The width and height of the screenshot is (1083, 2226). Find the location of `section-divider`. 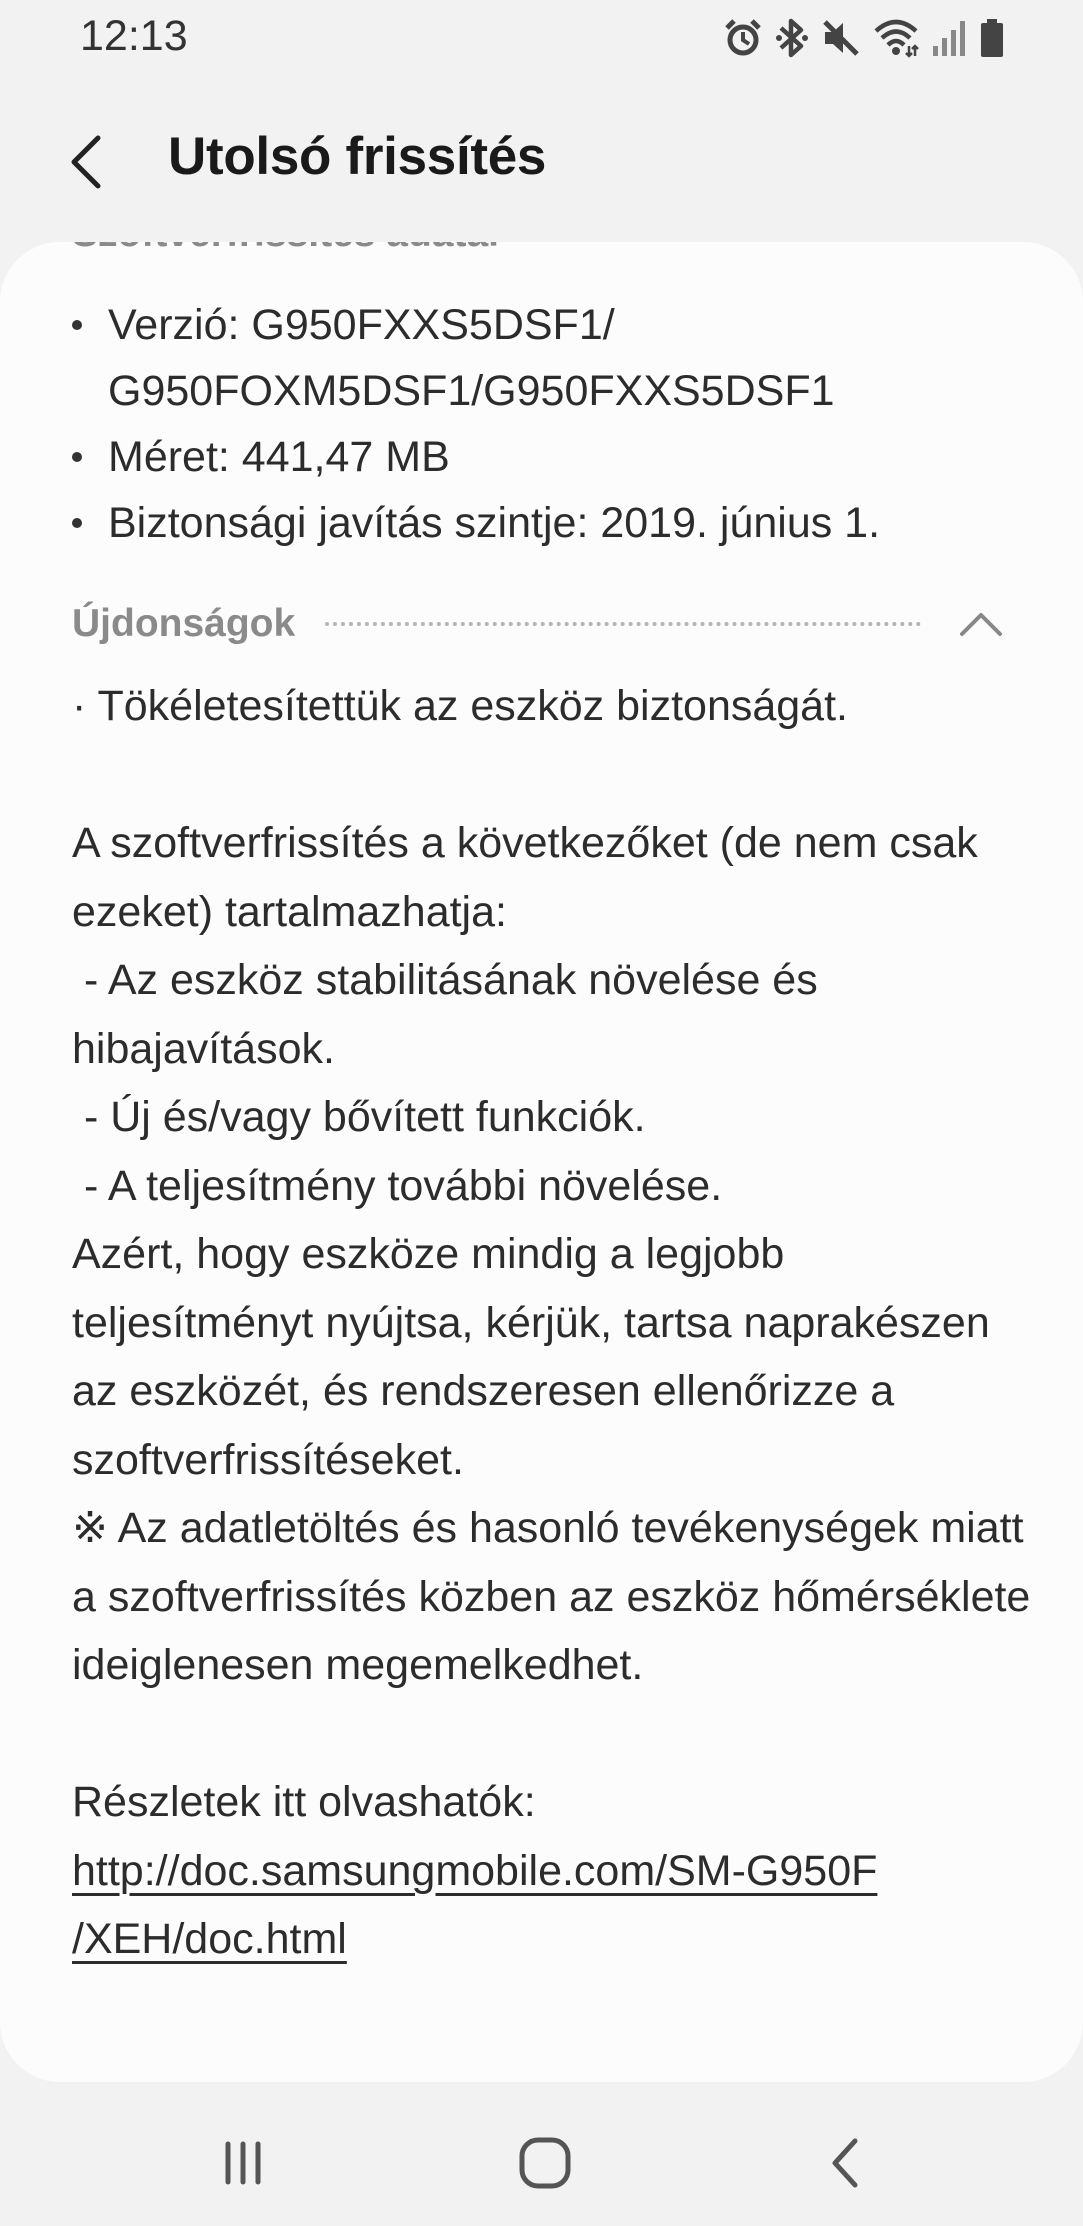

section-divider is located at coordinates (623, 624).